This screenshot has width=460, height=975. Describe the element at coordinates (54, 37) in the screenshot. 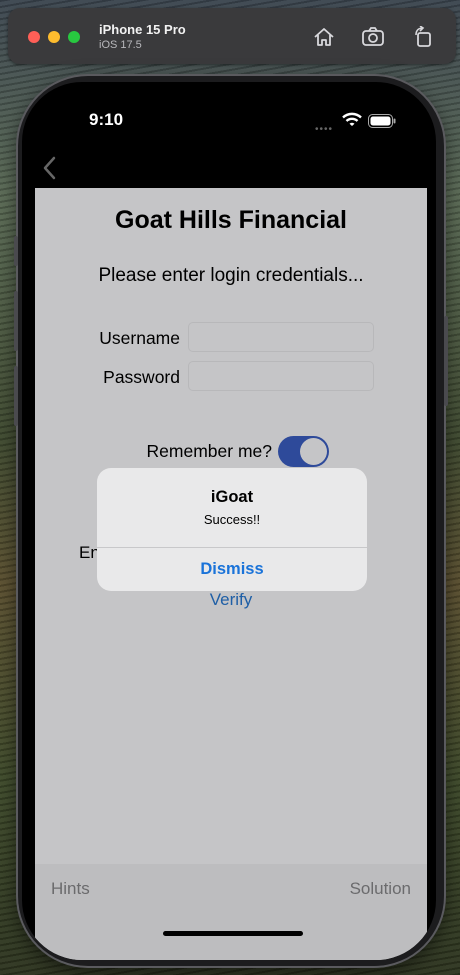

I see `minimize-window-button` at that location.